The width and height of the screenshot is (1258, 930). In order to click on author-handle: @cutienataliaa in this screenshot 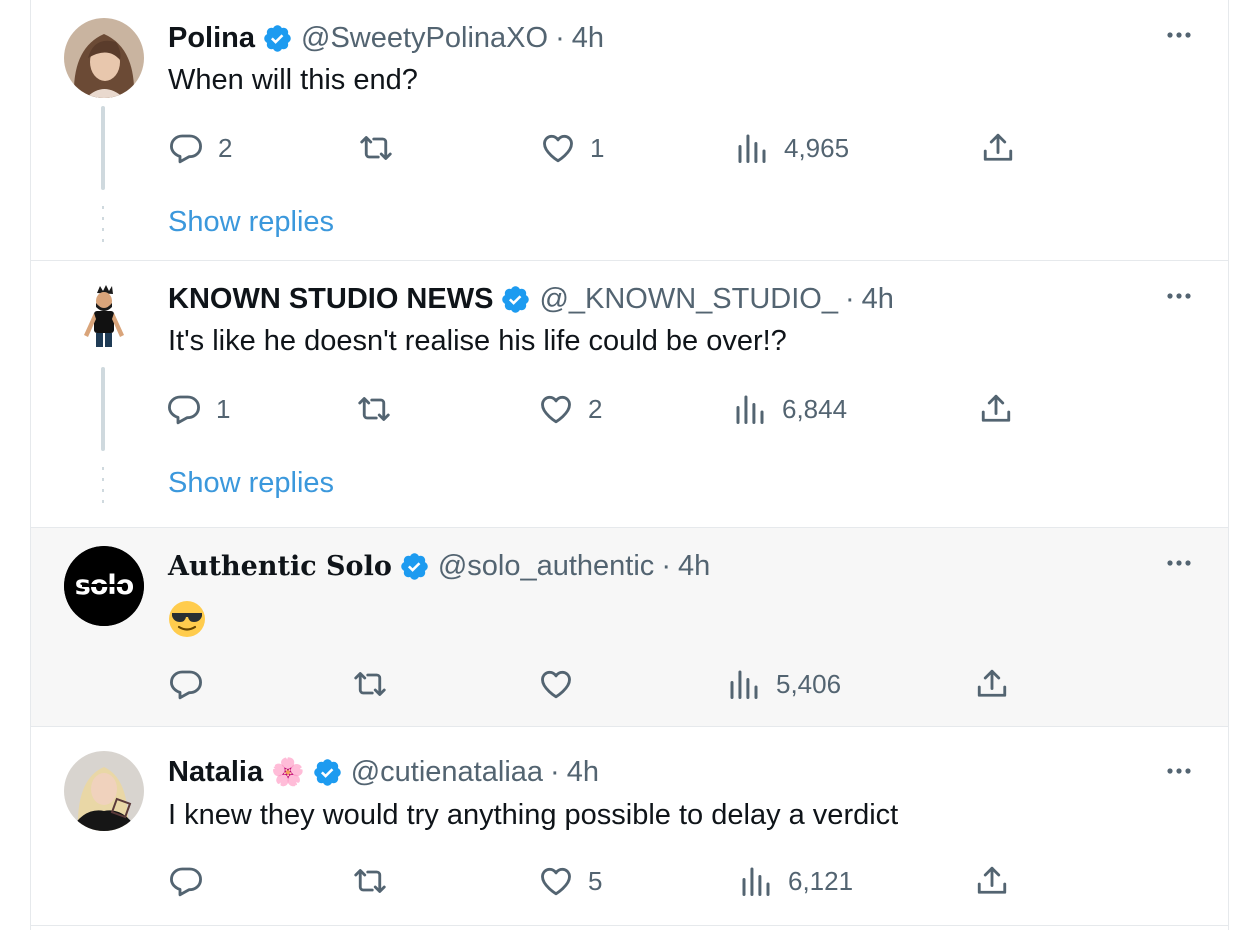, I will do `click(447, 772)`.